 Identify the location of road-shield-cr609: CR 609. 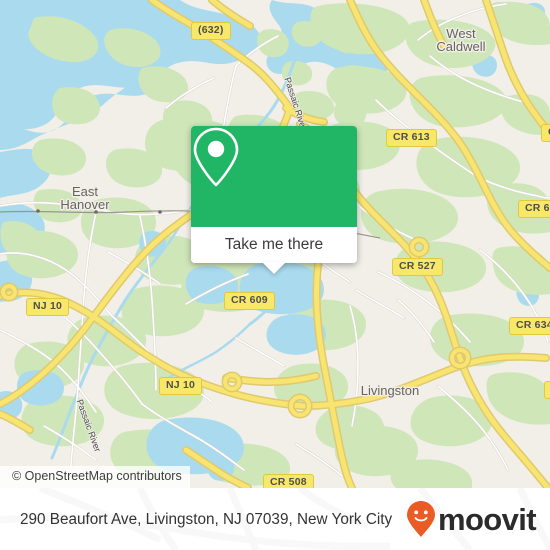
(249, 301).